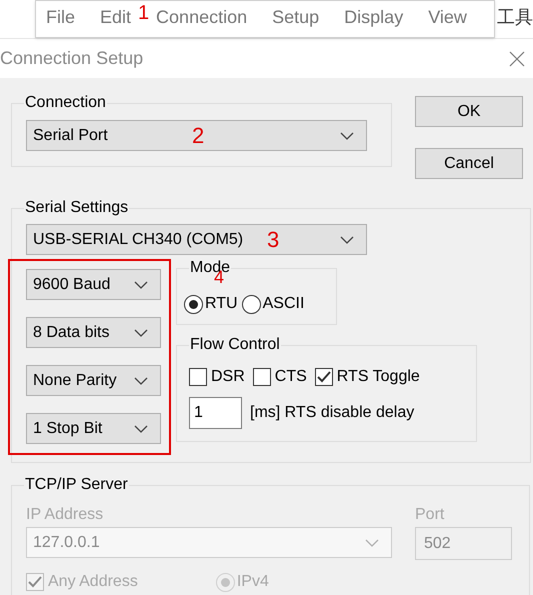  I want to click on checkbox-label: CTS, so click(290, 377).